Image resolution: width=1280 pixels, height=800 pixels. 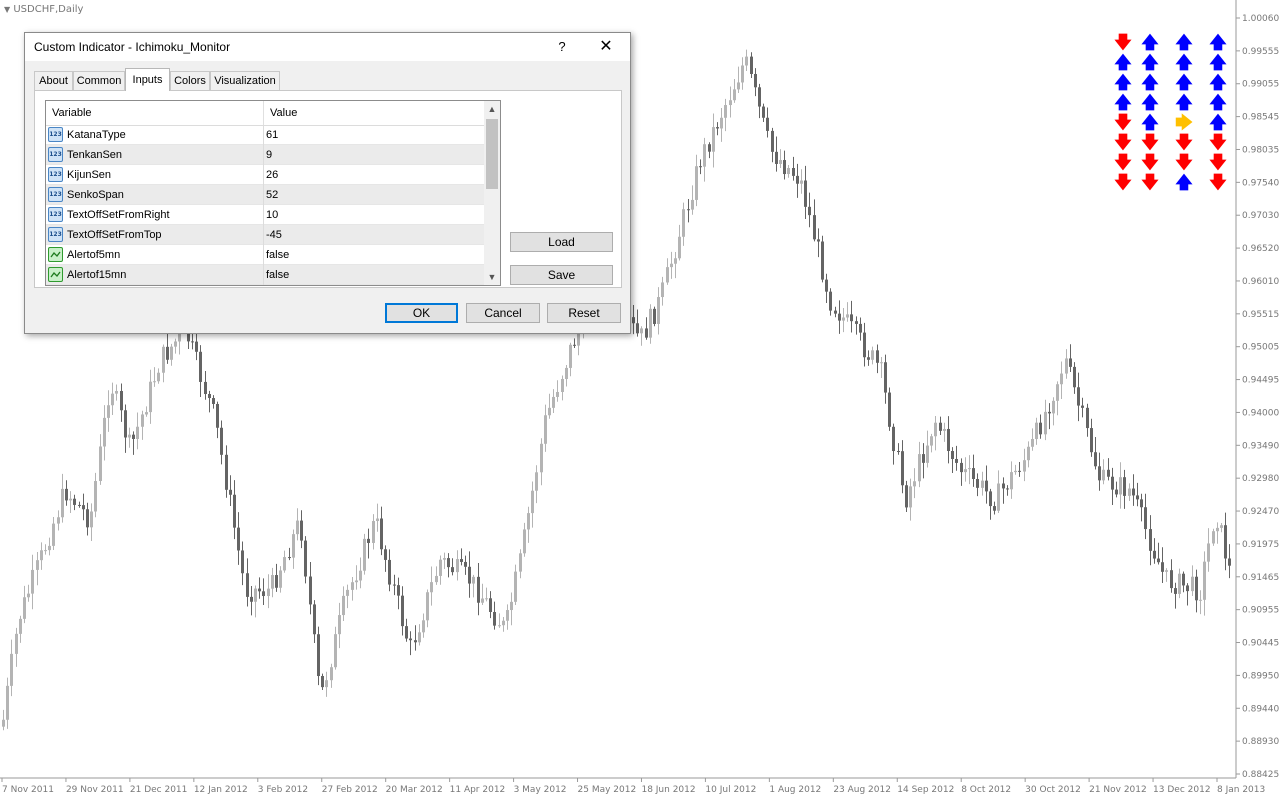 What do you see at coordinates (7, 9) in the screenshot?
I see `chart-menu-arrow-icon: ▼` at bounding box center [7, 9].